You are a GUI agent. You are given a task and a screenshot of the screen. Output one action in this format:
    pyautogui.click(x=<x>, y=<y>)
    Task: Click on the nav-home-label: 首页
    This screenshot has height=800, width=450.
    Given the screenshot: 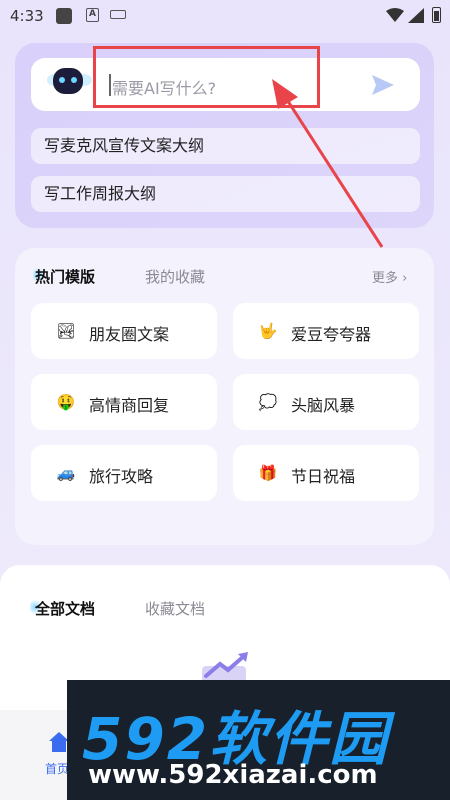 What is the action you would take?
    pyautogui.click(x=57, y=768)
    